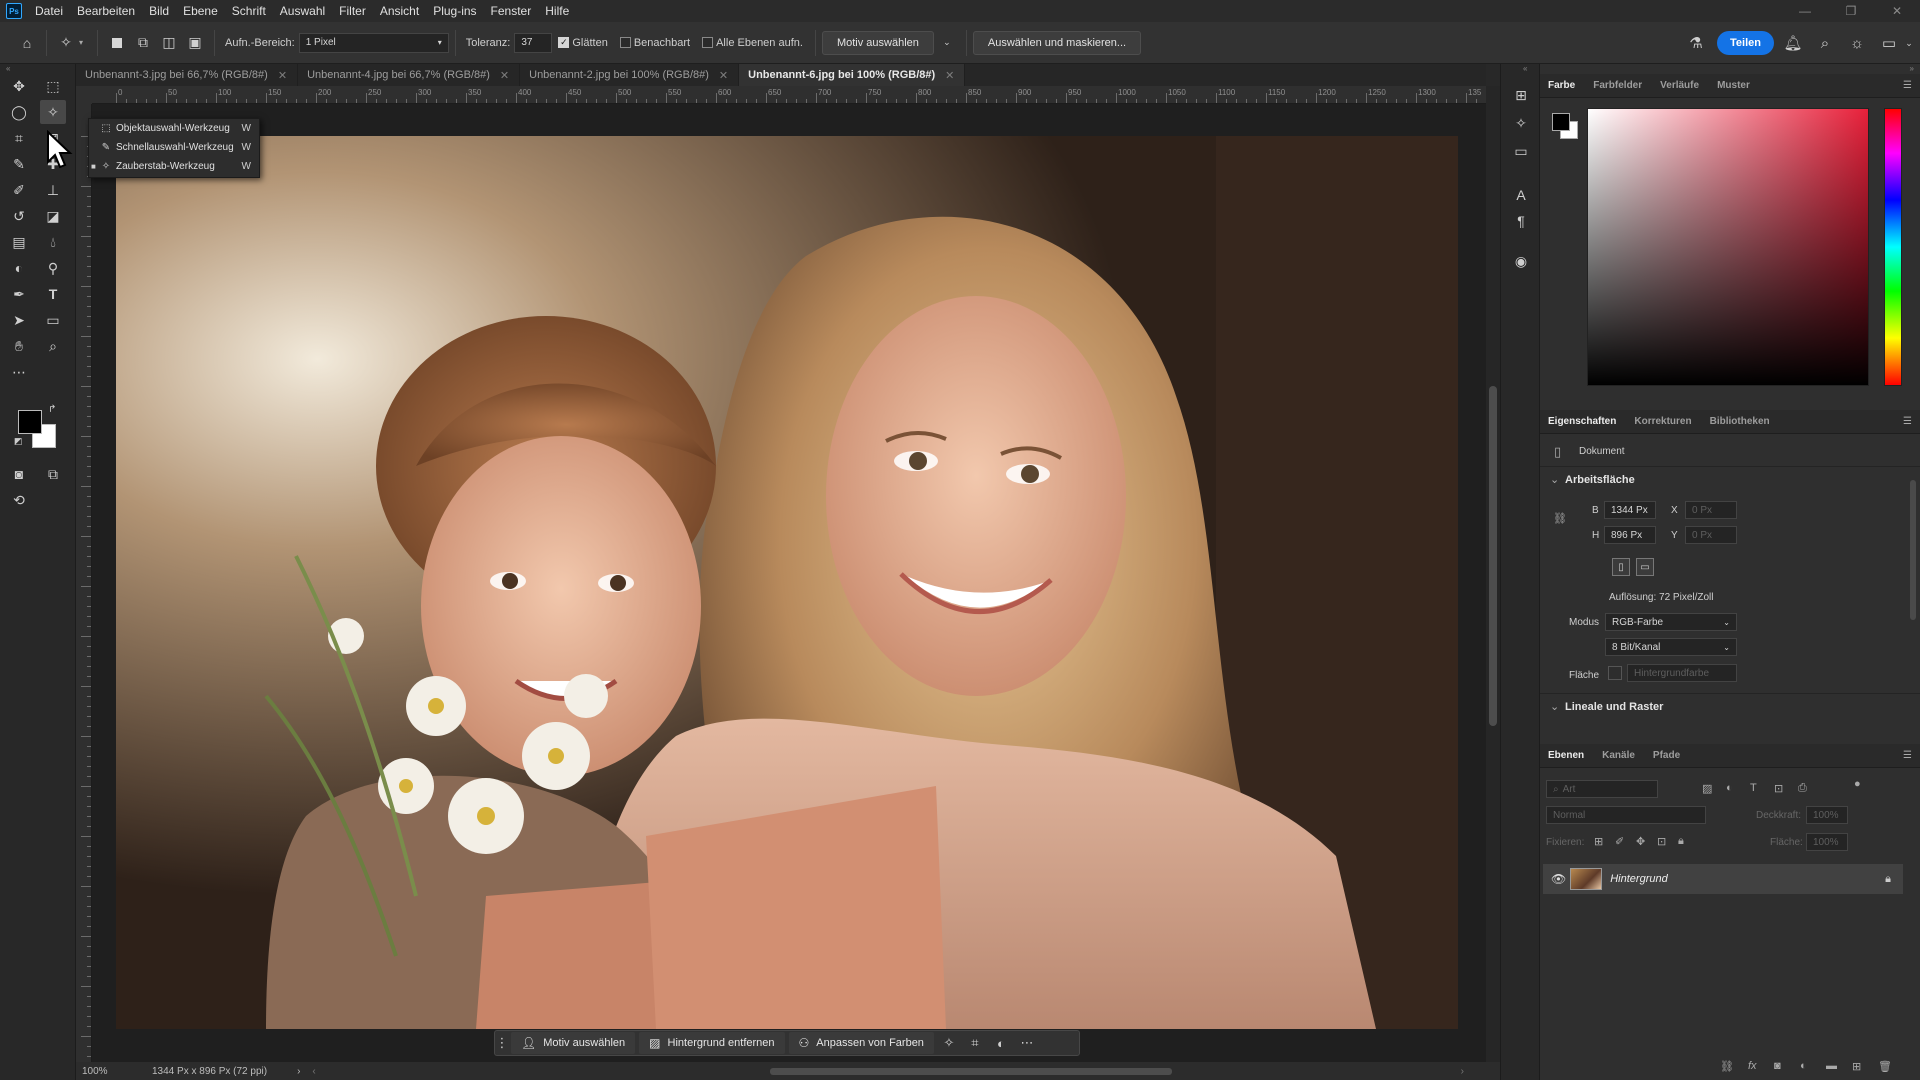  Describe the element at coordinates (19, 474) in the screenshot. I see `quick-mask-icon: ◙` at that location.